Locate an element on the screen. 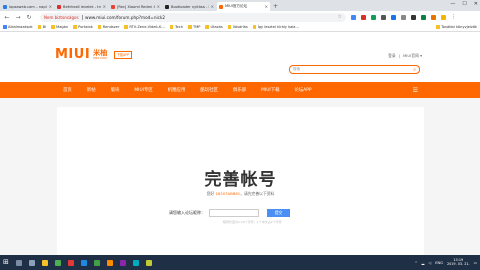 This screenshot has width=480, height=270. bookmark-item: Rendszer is located at coordinates (108, 27).